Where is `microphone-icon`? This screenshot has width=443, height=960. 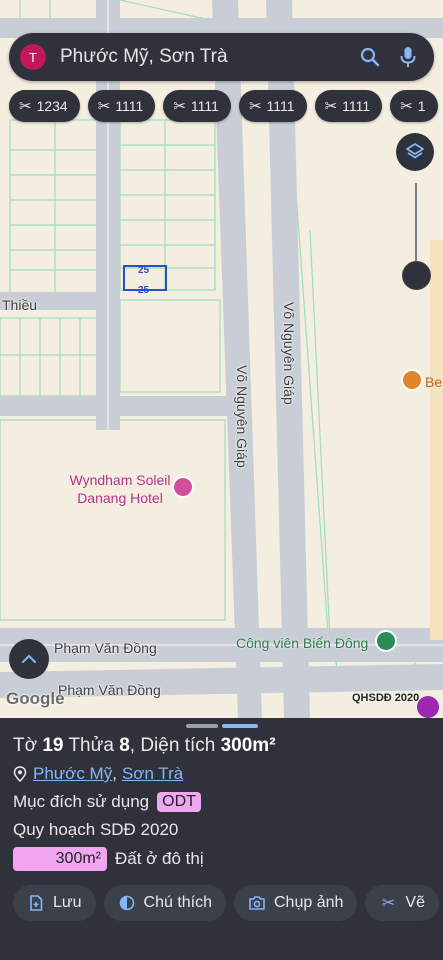
microphone-icon is located at coordinates (408, 57).